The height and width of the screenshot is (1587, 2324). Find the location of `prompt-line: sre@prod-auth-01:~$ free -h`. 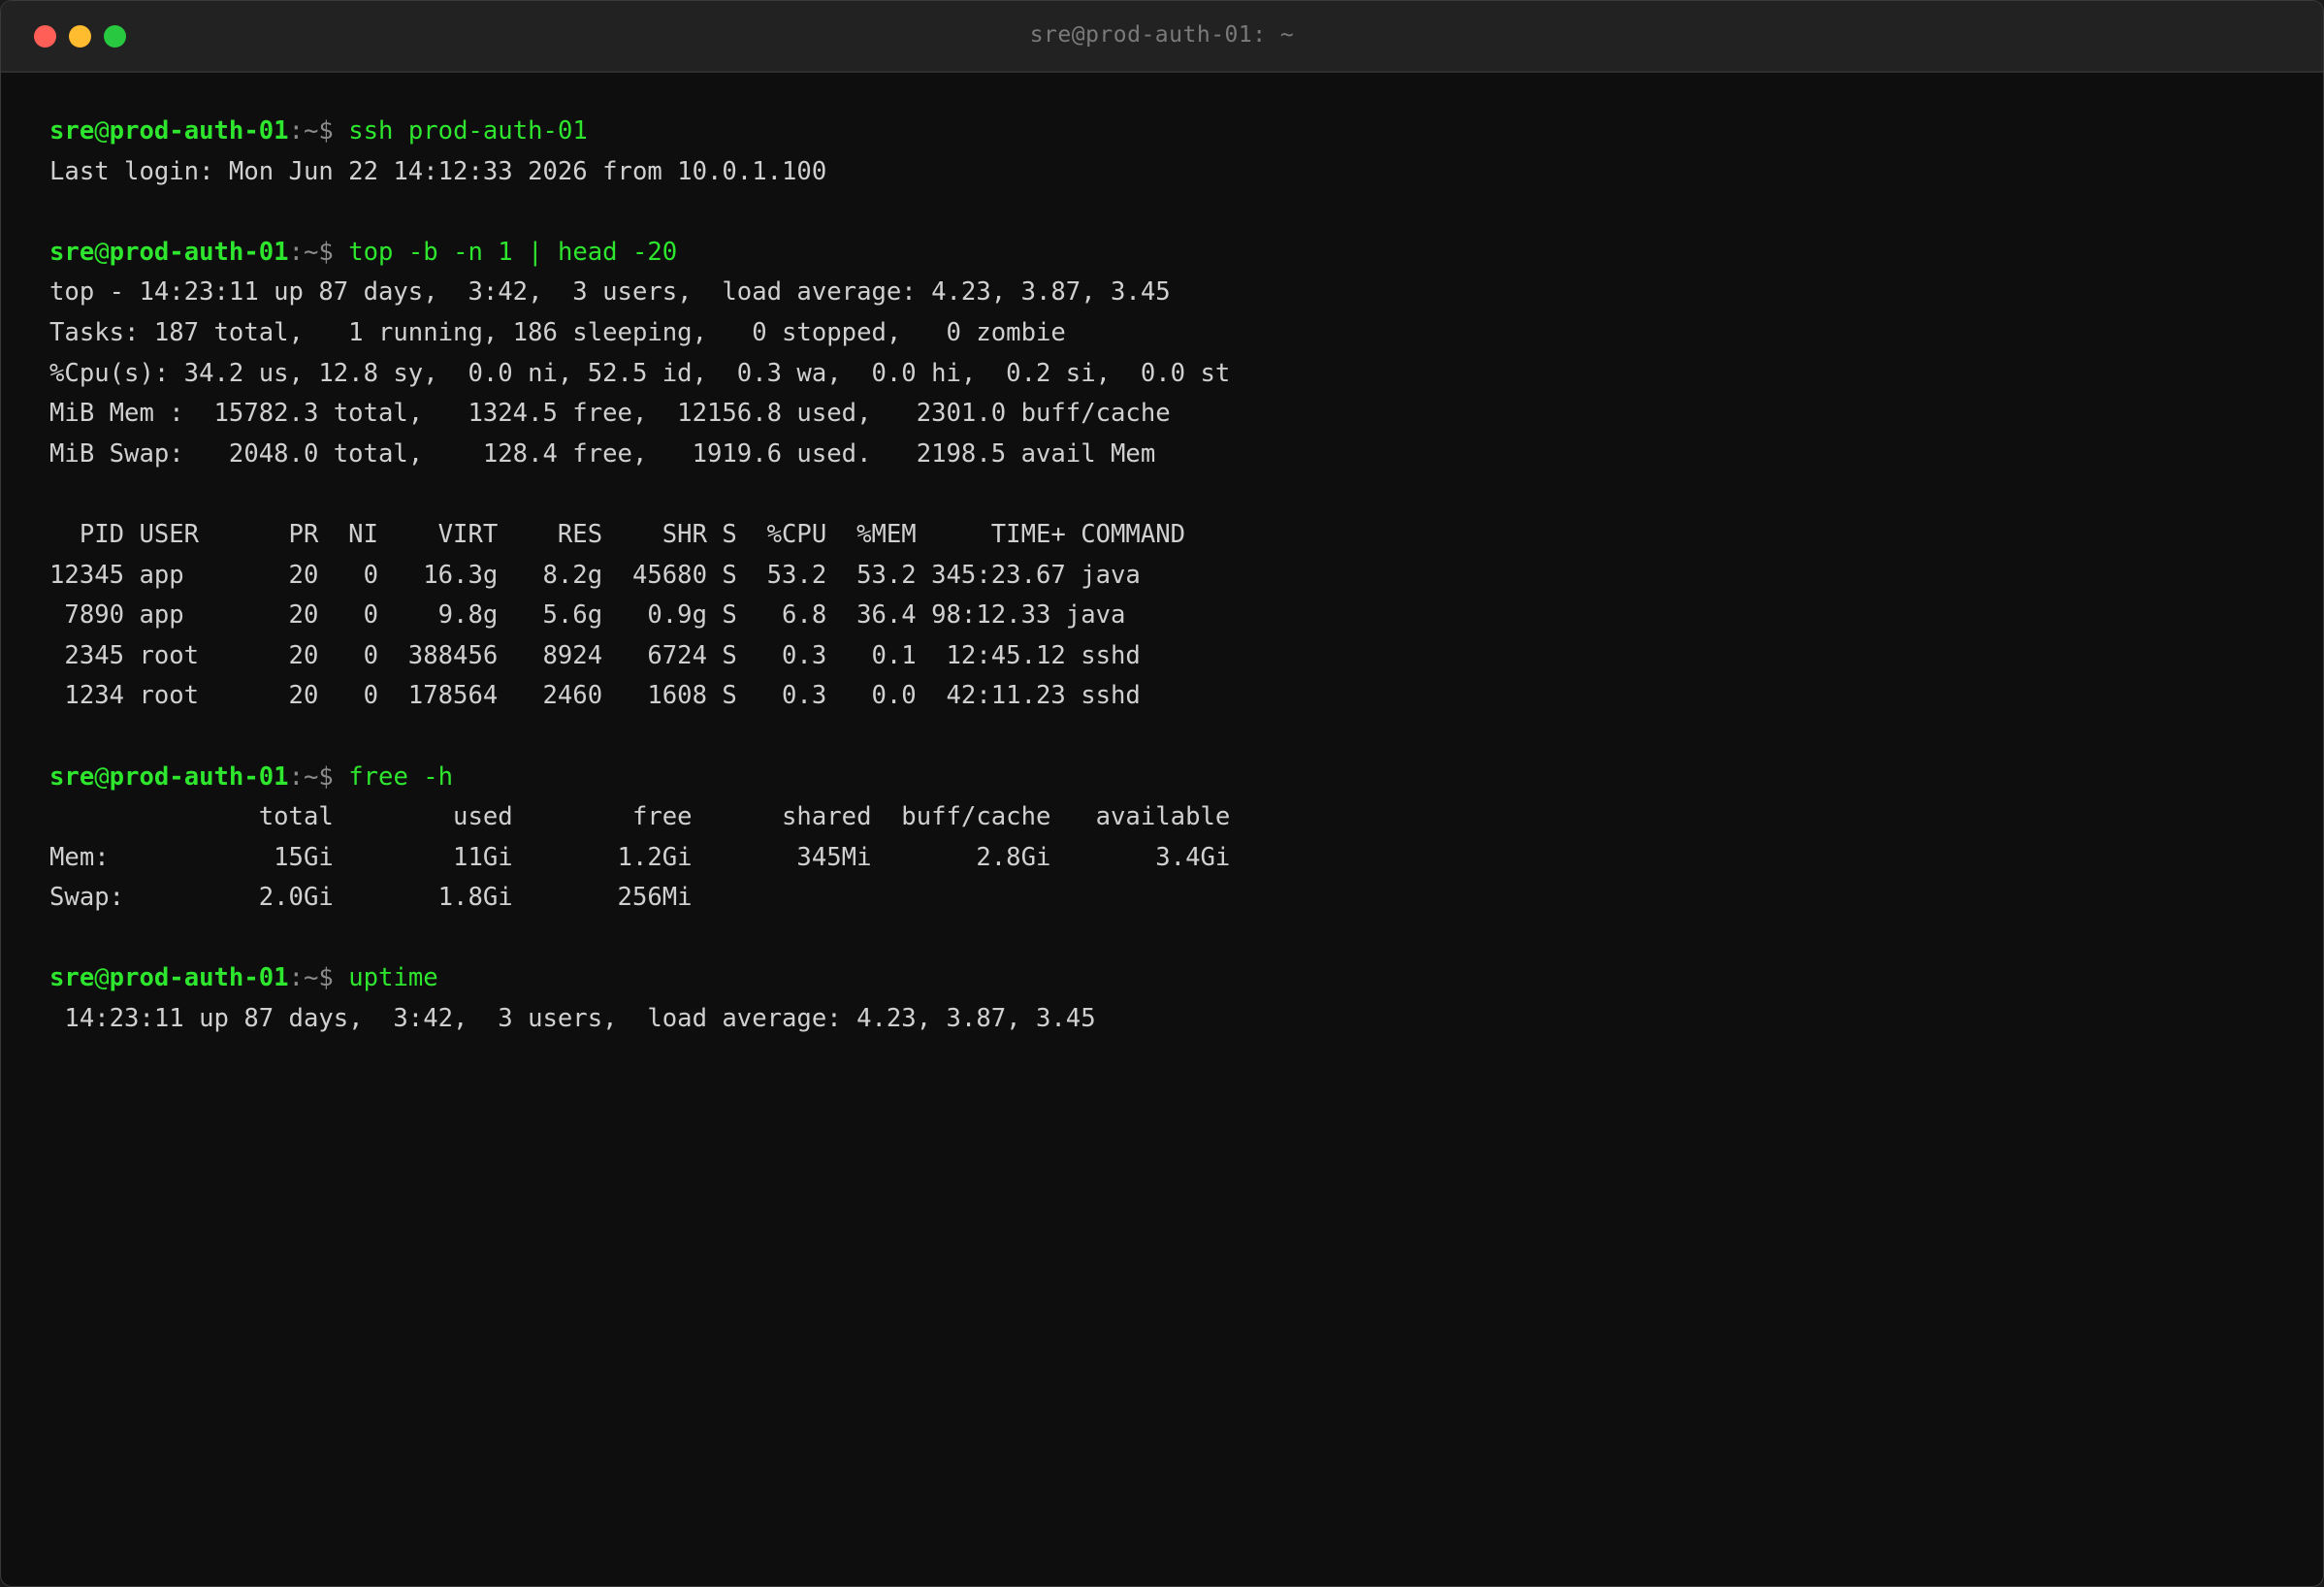

prompt-line: sre@prod-auth-01:~$ free -h is located at coordinates (1166, 778).